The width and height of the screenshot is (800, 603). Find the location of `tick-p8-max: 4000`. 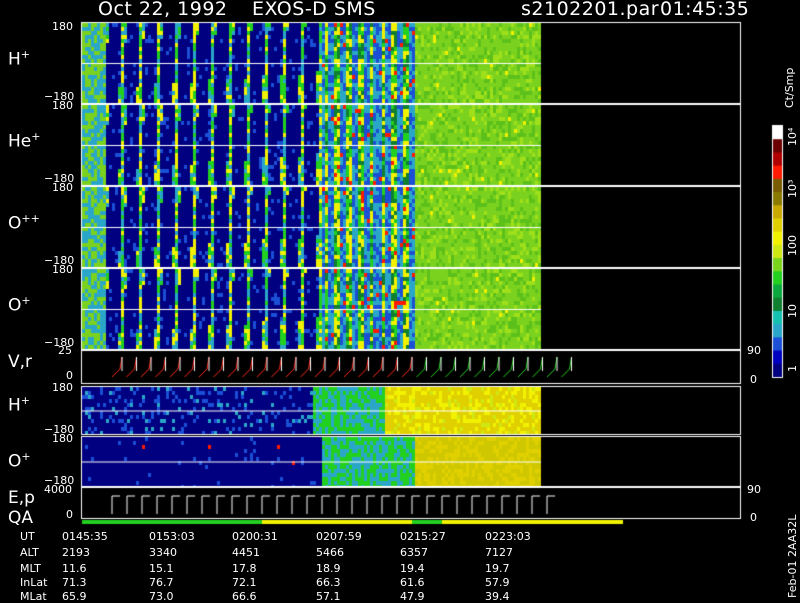

tick-p8-max: 4000 is located at coordinates (58, 489).